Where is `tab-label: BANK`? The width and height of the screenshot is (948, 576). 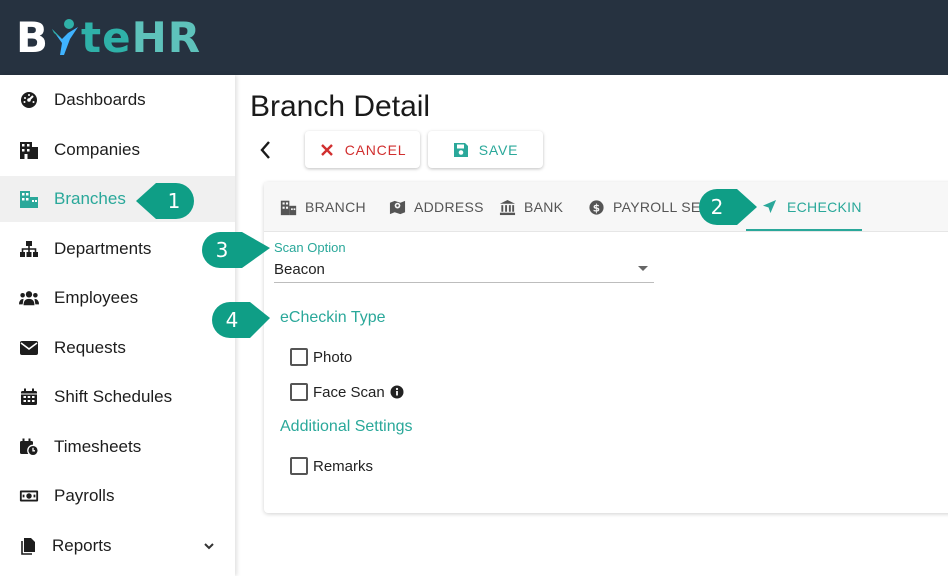
tab-label: BANK is located at coordinates (544, 207).